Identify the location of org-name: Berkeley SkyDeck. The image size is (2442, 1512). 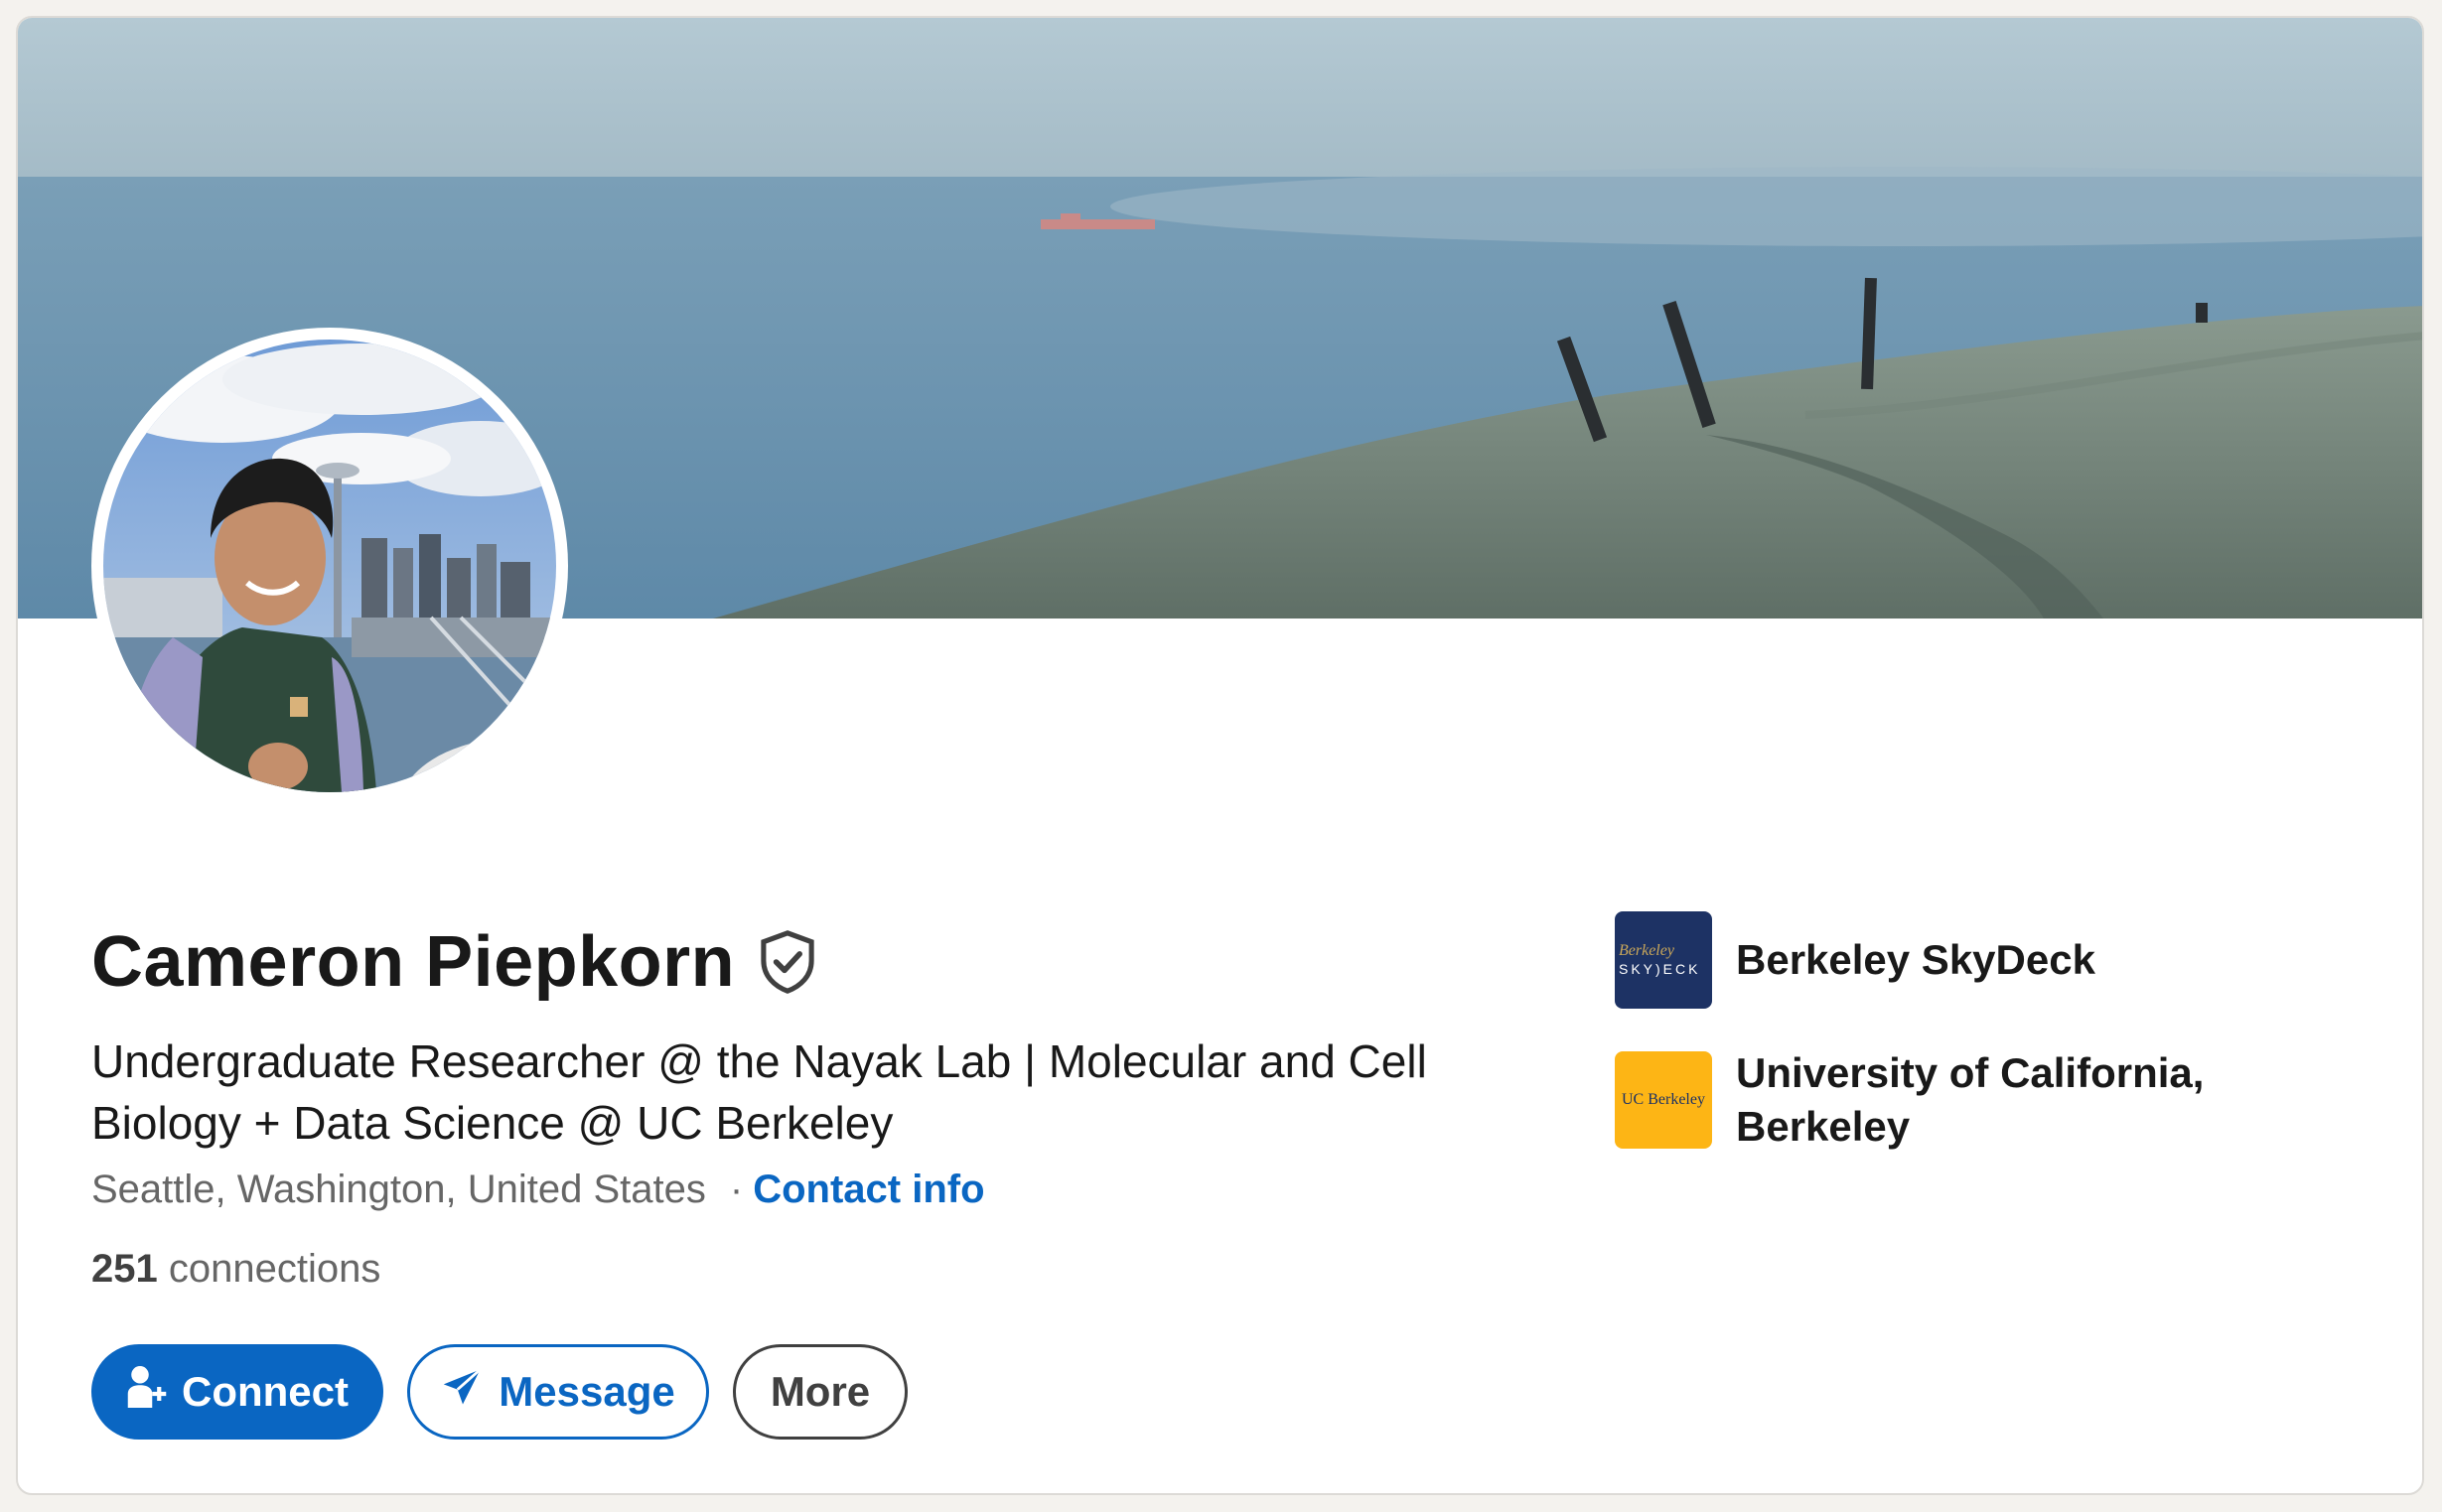
(1915, 959).